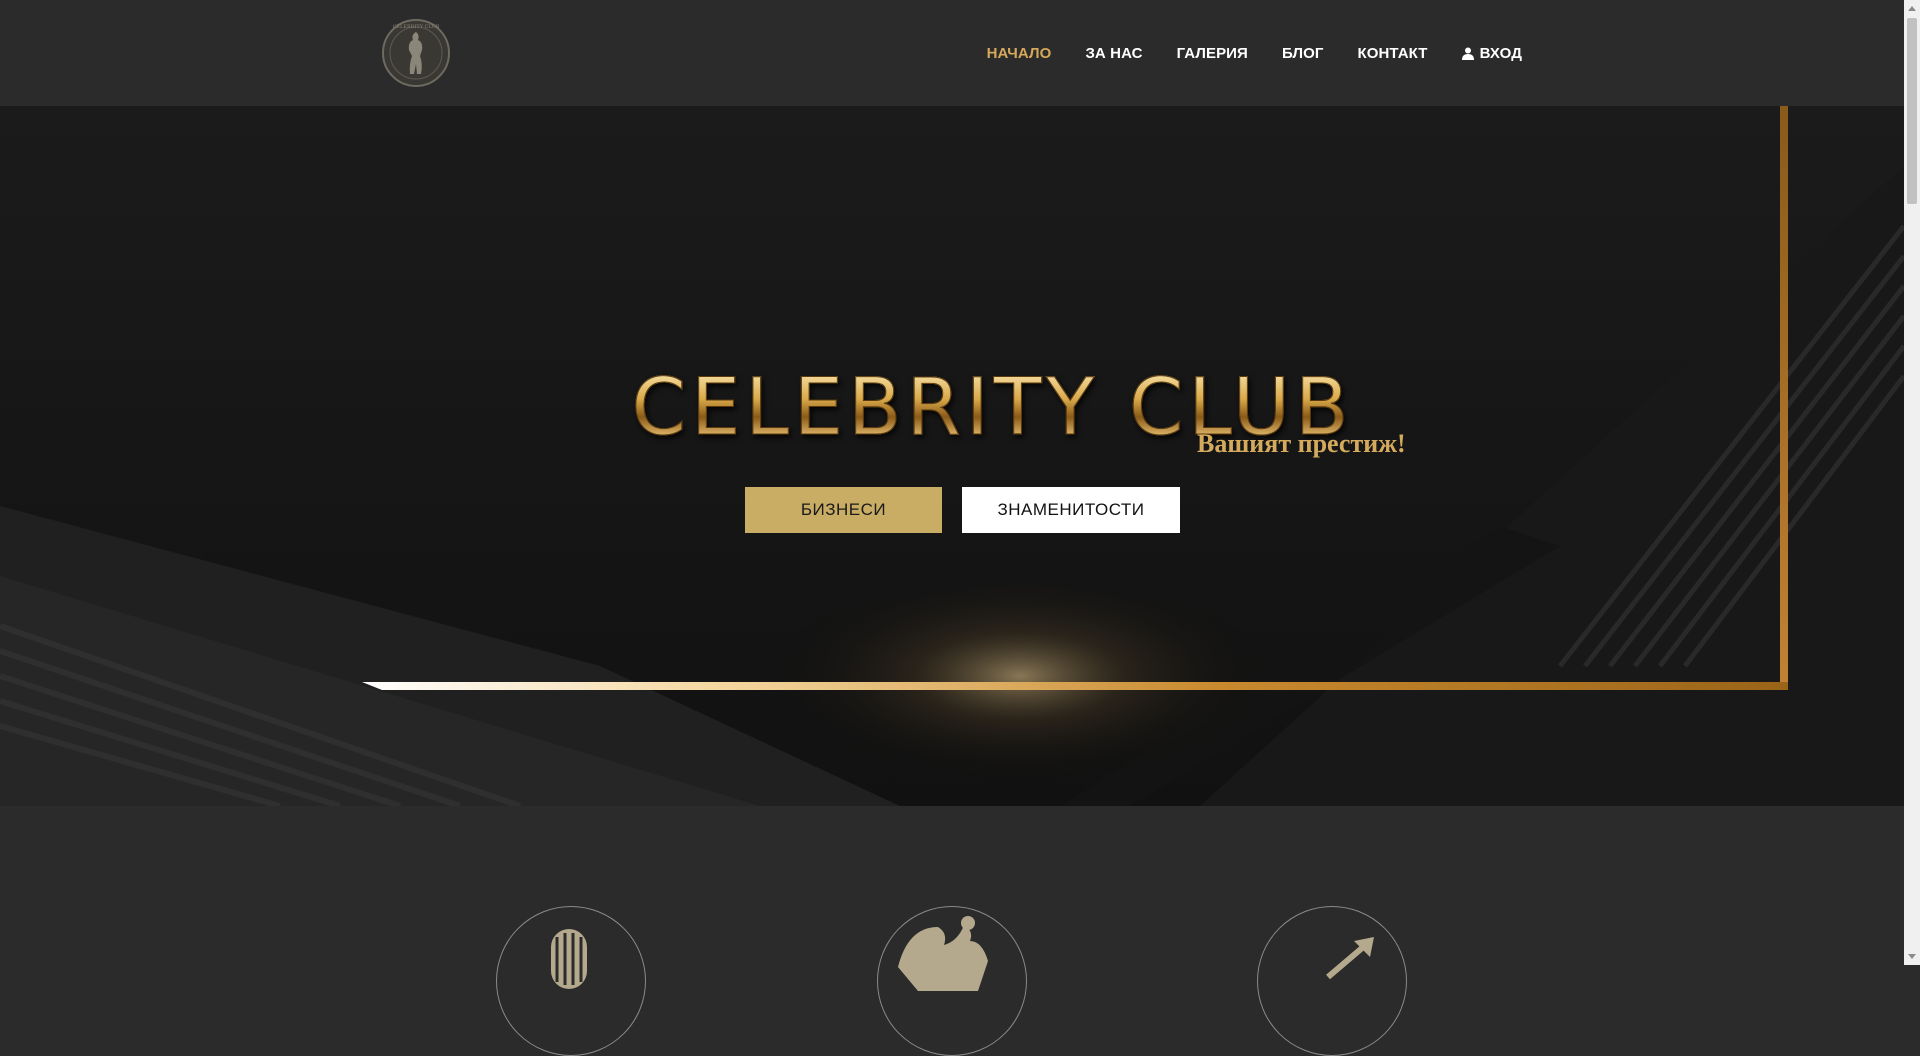  I want to click on microphone-icon, so click(571, 981).